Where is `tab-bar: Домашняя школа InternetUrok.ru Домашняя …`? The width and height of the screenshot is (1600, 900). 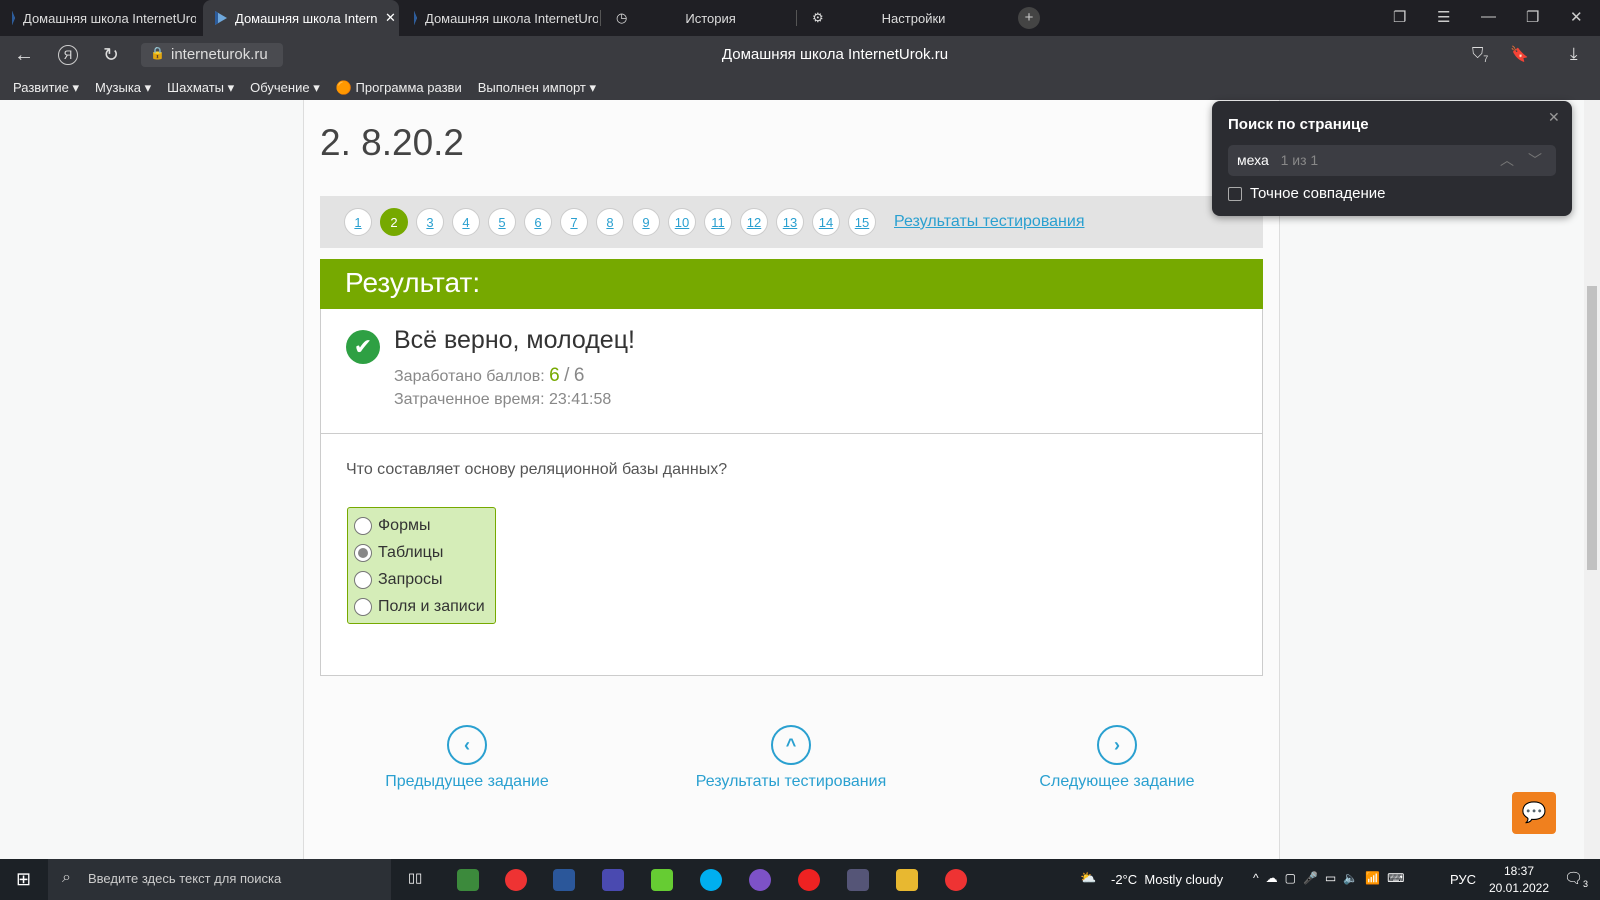
tab-bar: Домашняя школа InternetUrok.ru Домашняя … is located at coordinates (800, 18).